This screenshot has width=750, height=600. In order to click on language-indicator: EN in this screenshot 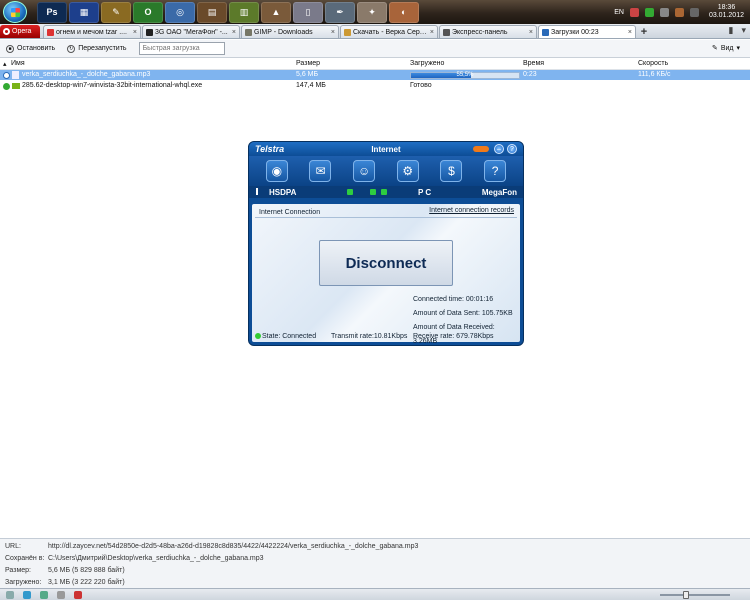, I will do `click(619, 12)`.